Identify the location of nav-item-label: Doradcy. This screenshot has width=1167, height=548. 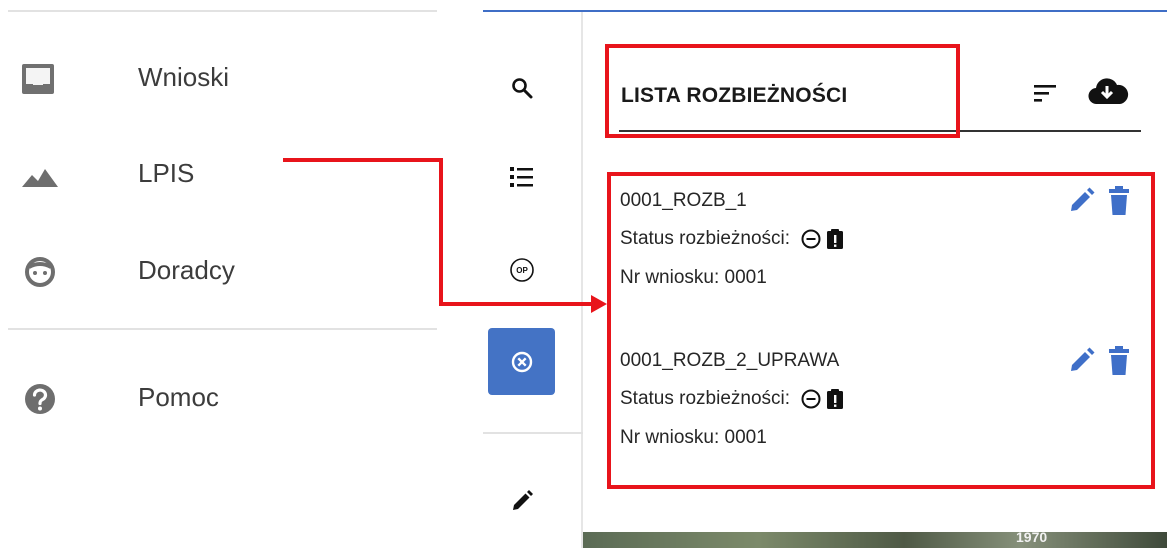
(186, 270).